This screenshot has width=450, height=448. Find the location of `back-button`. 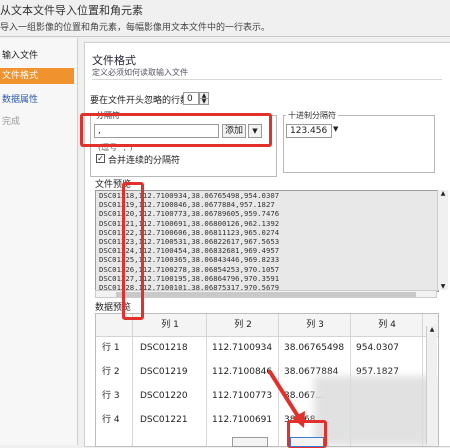

back-button is located at coordinates (250, 442).